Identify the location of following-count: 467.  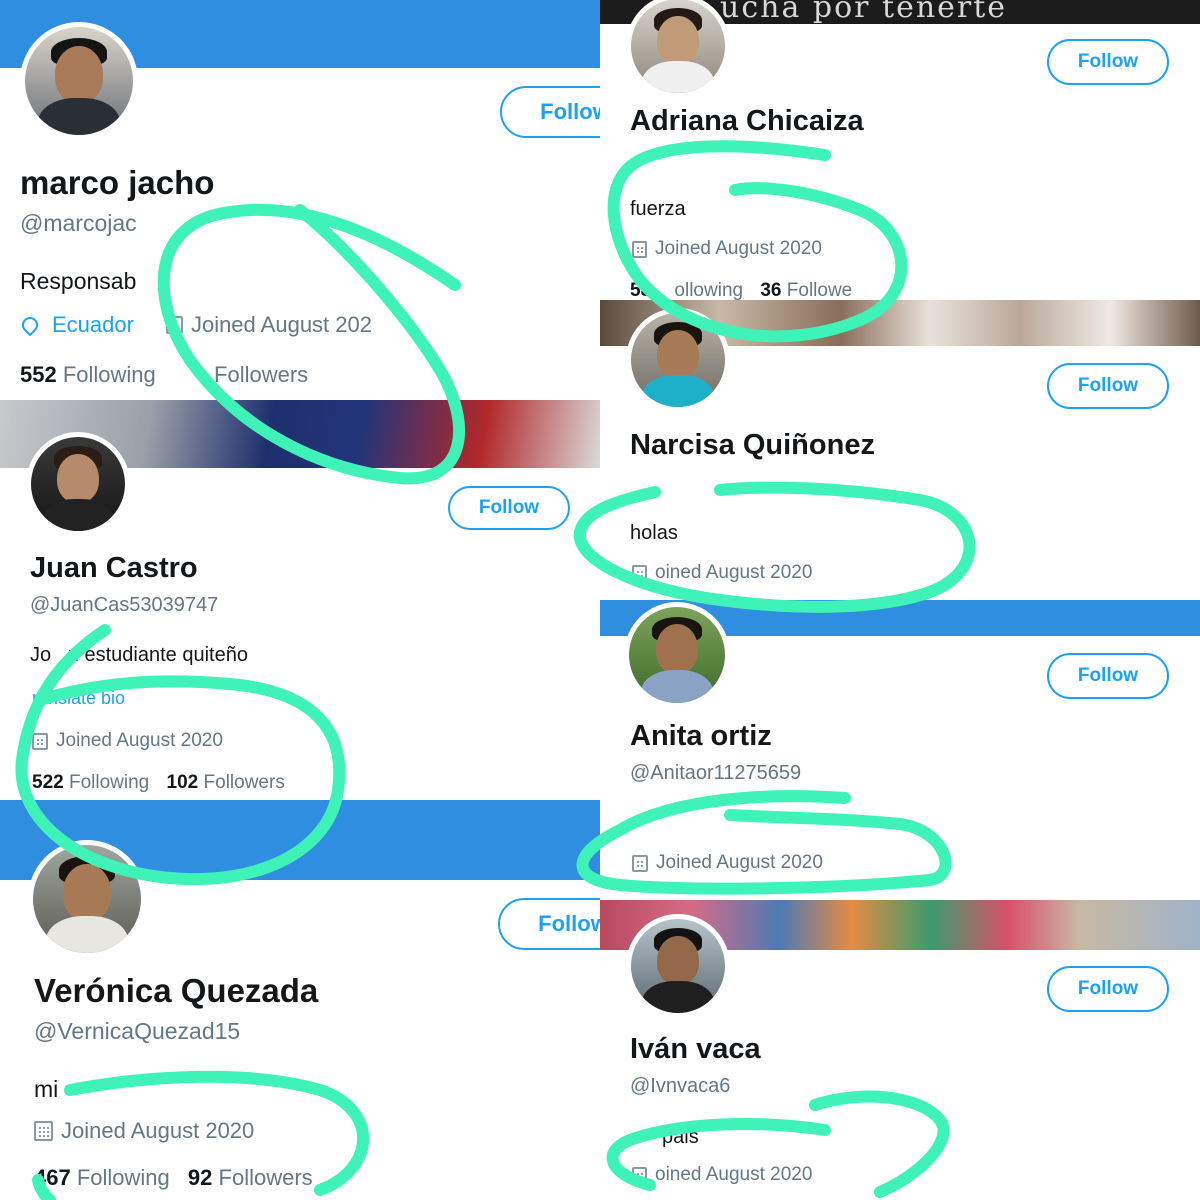
(52, 1177).